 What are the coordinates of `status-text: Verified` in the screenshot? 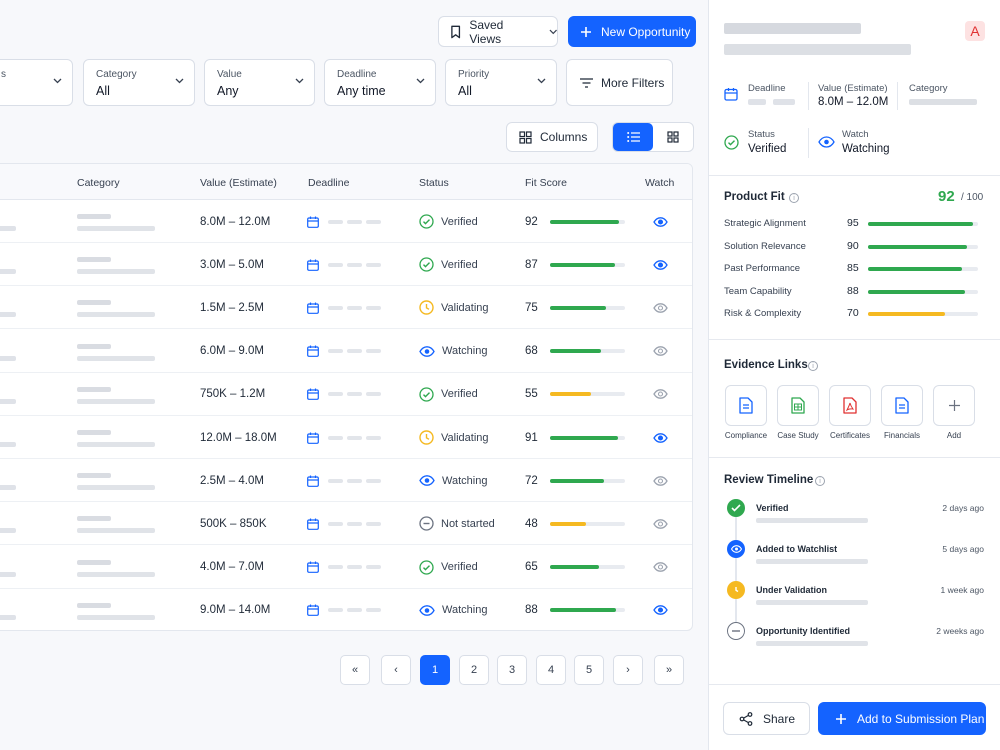 It's located at (459, 394).